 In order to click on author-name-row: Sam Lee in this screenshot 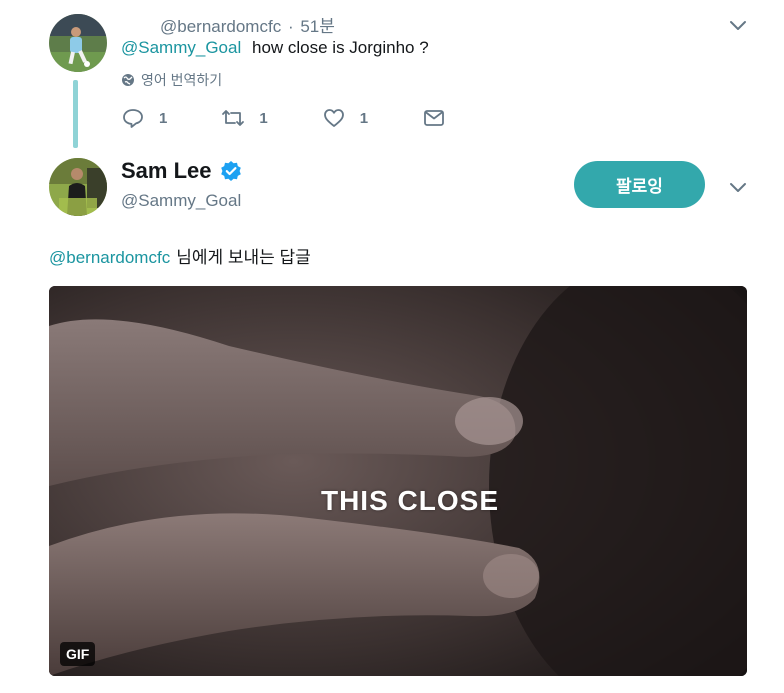, I will do `click(181, 171)`.